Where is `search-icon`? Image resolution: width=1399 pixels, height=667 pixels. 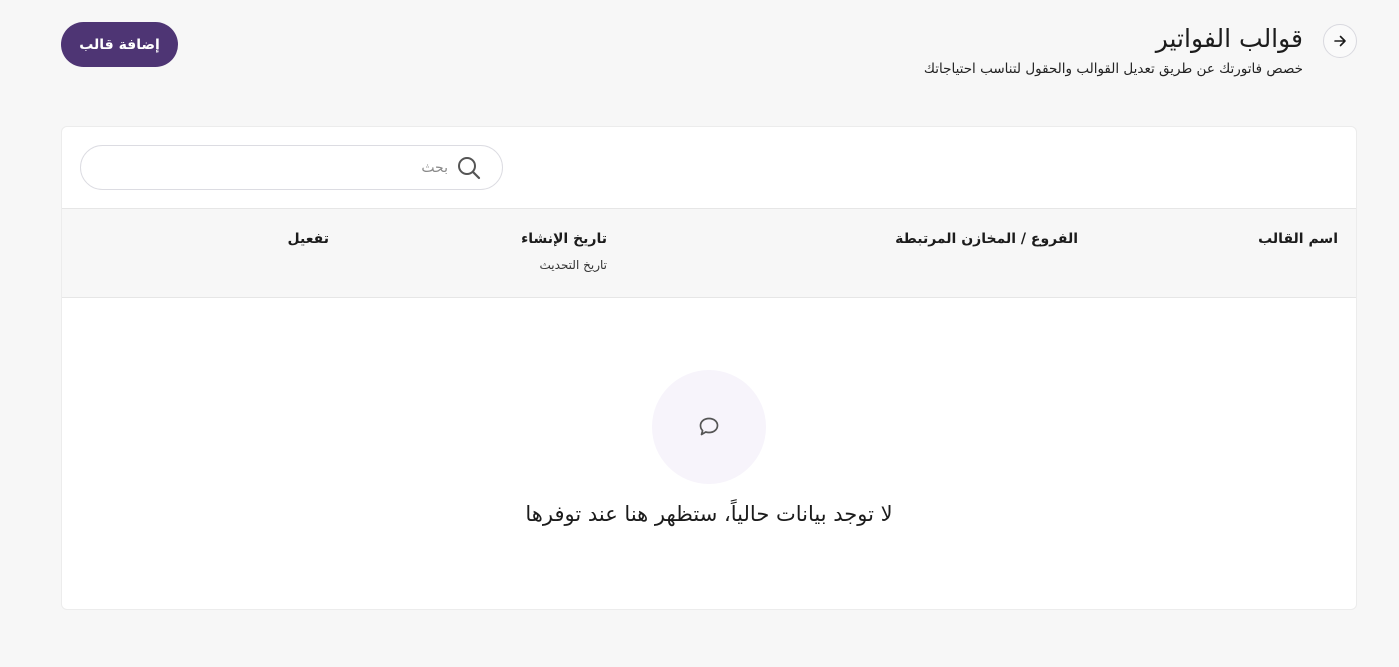 search-icon is located at coordinates (469, 168).